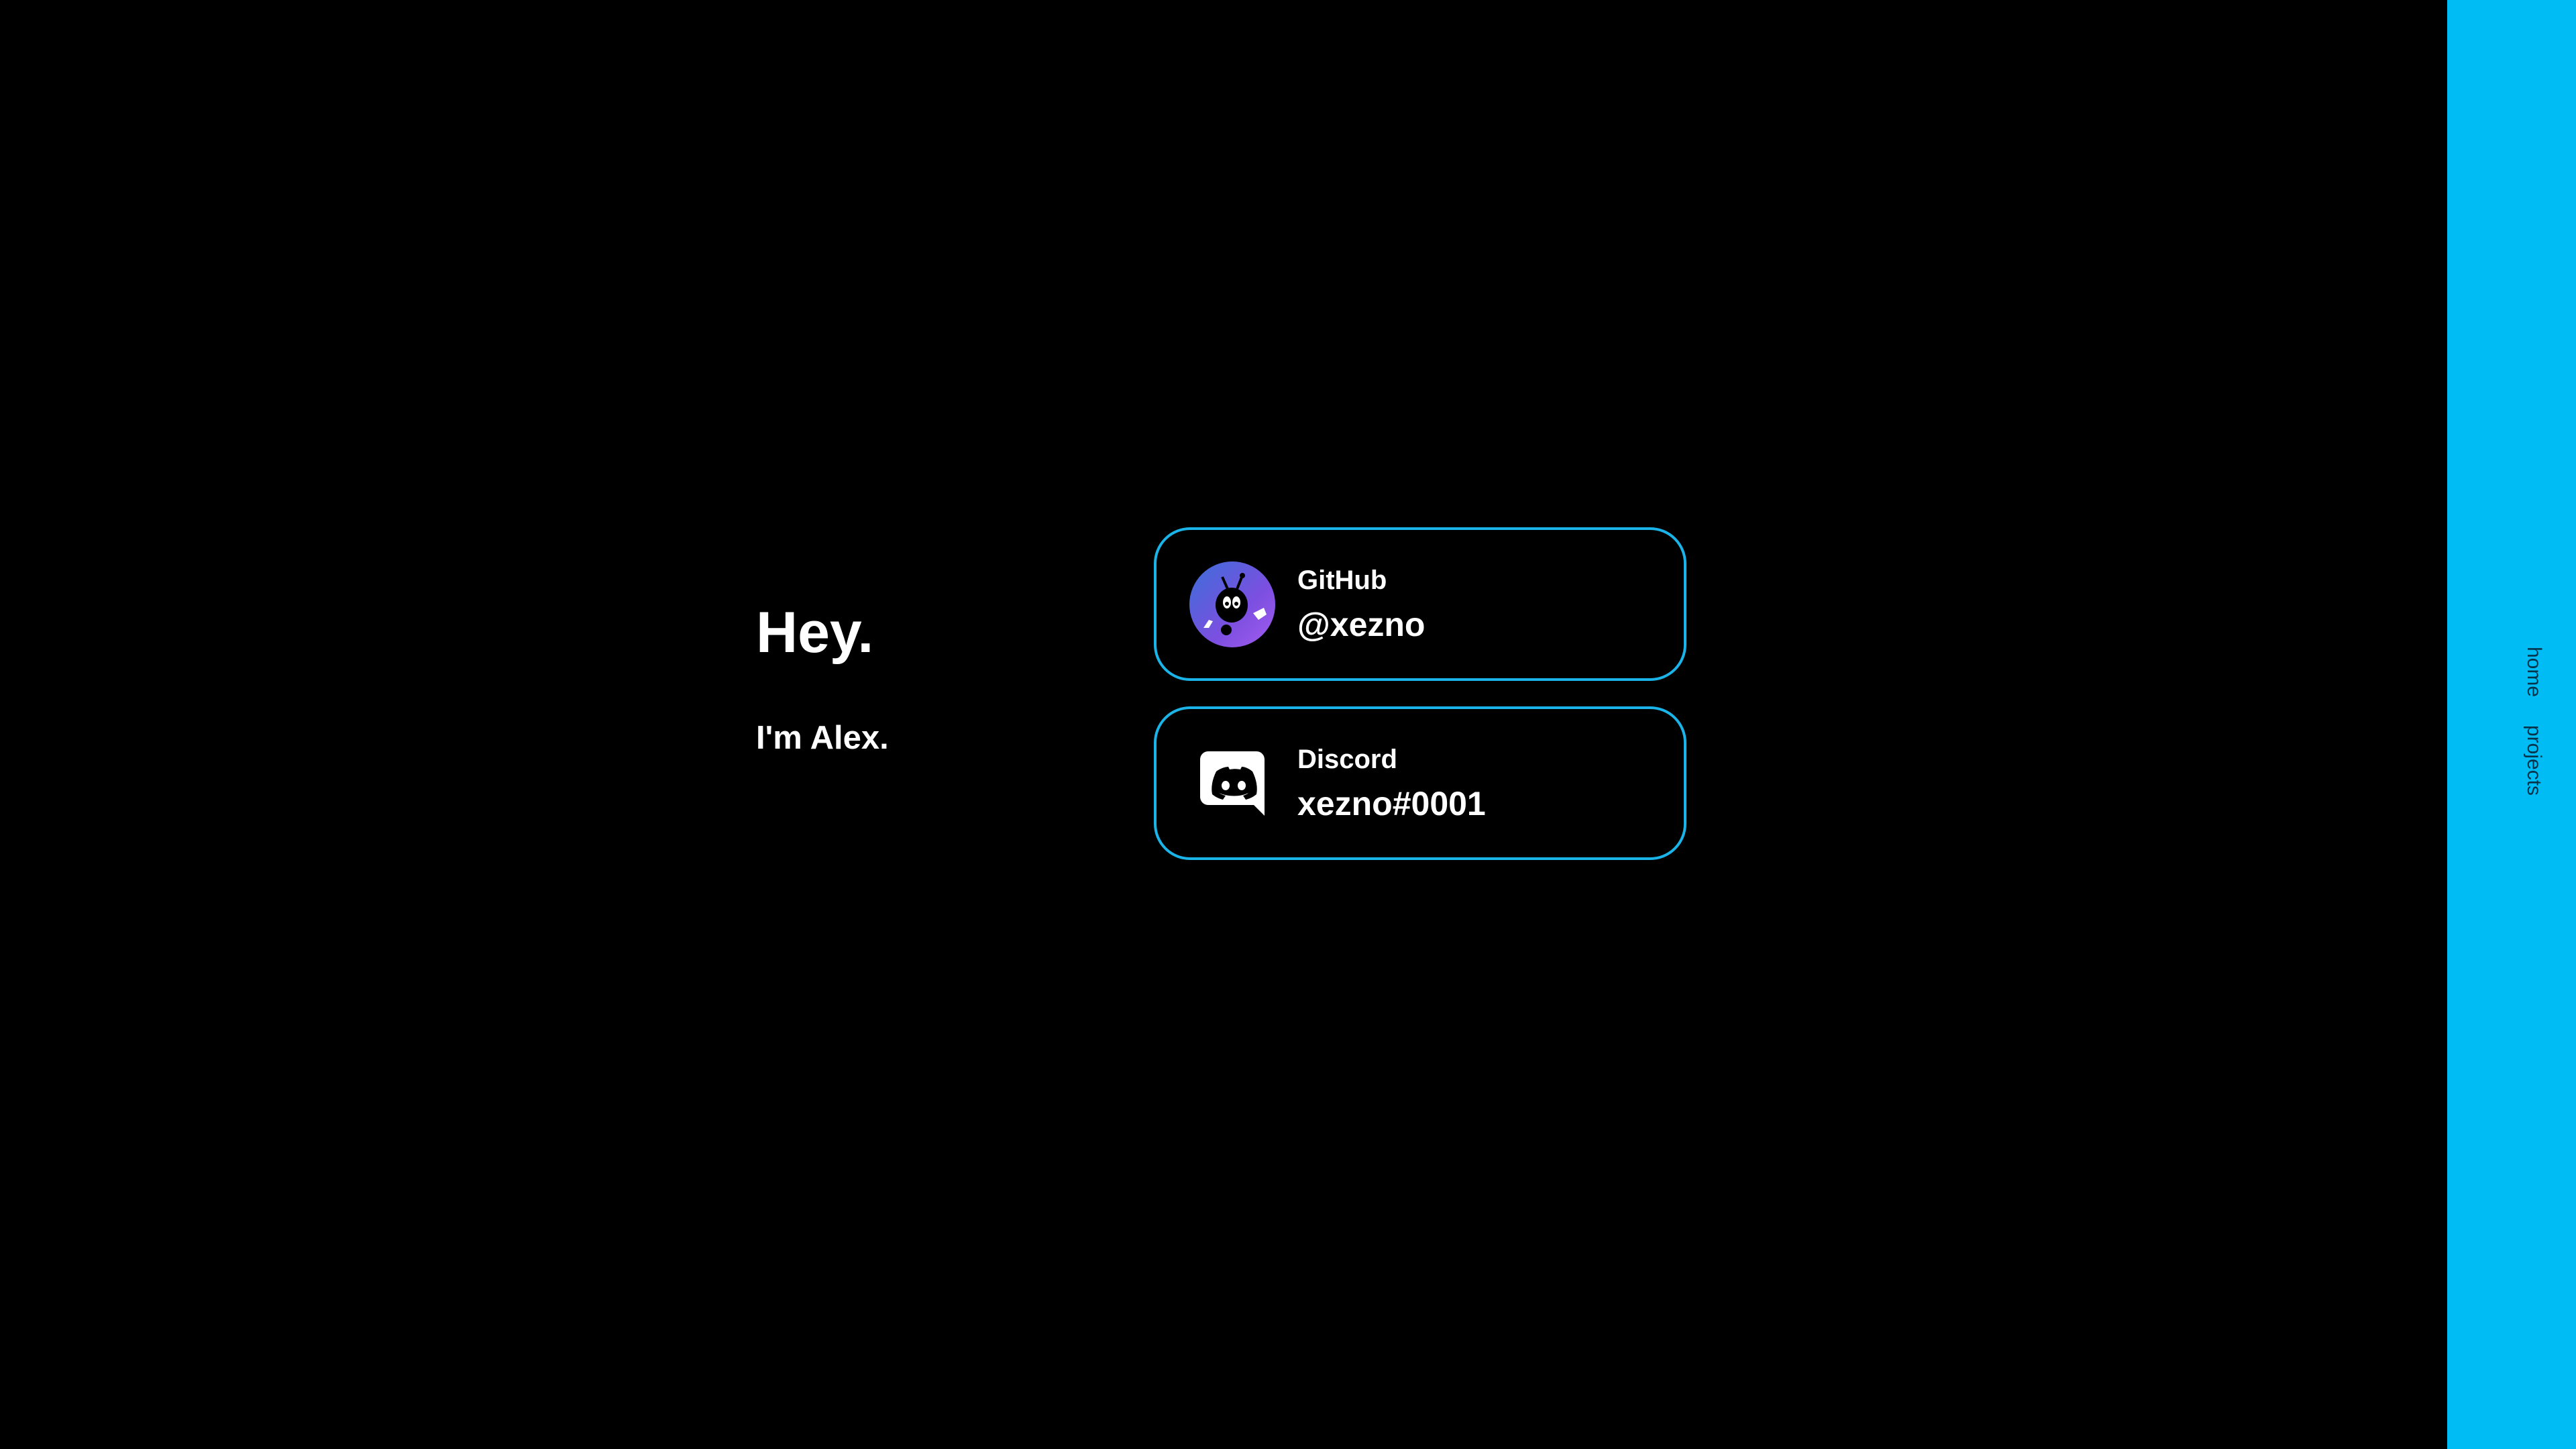  Describe the element at coordinates (822, 679) in the screenshot. I see `intro: Hey. I'm Alex.` at that location.